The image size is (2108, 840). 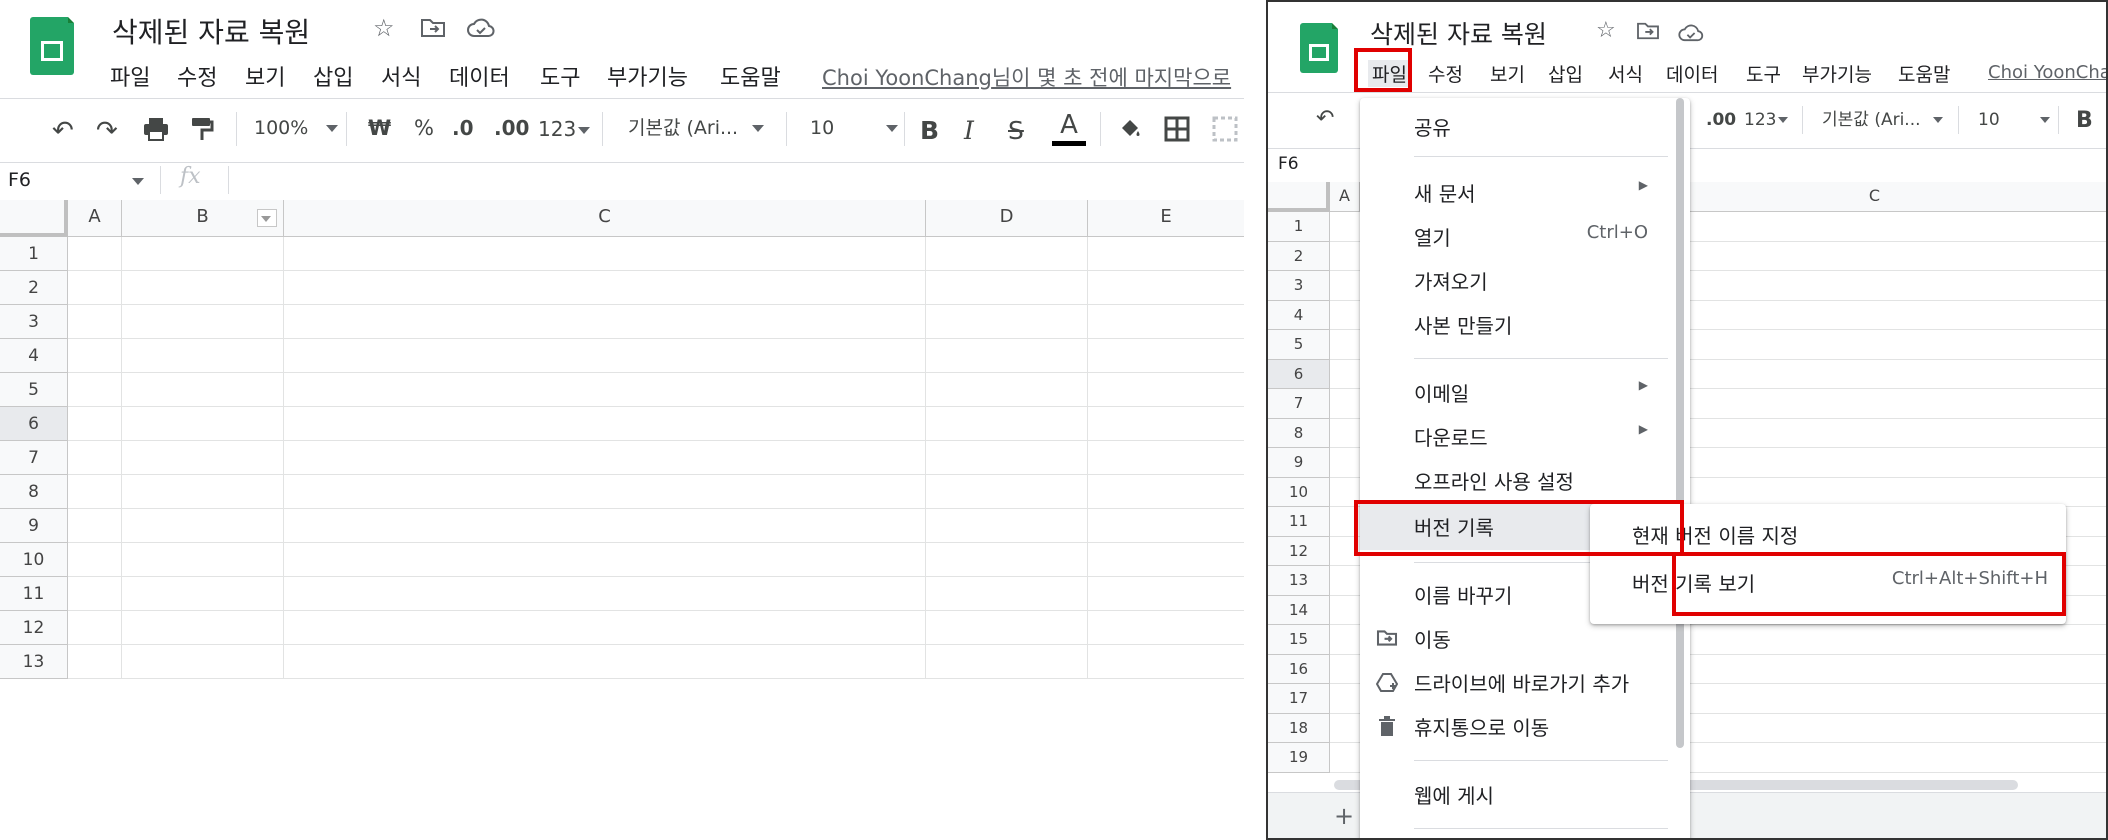 What do you see at coordinates (969, 130) in the screenshot?
I see `italic-button: I` at bounding box center [969, 130].